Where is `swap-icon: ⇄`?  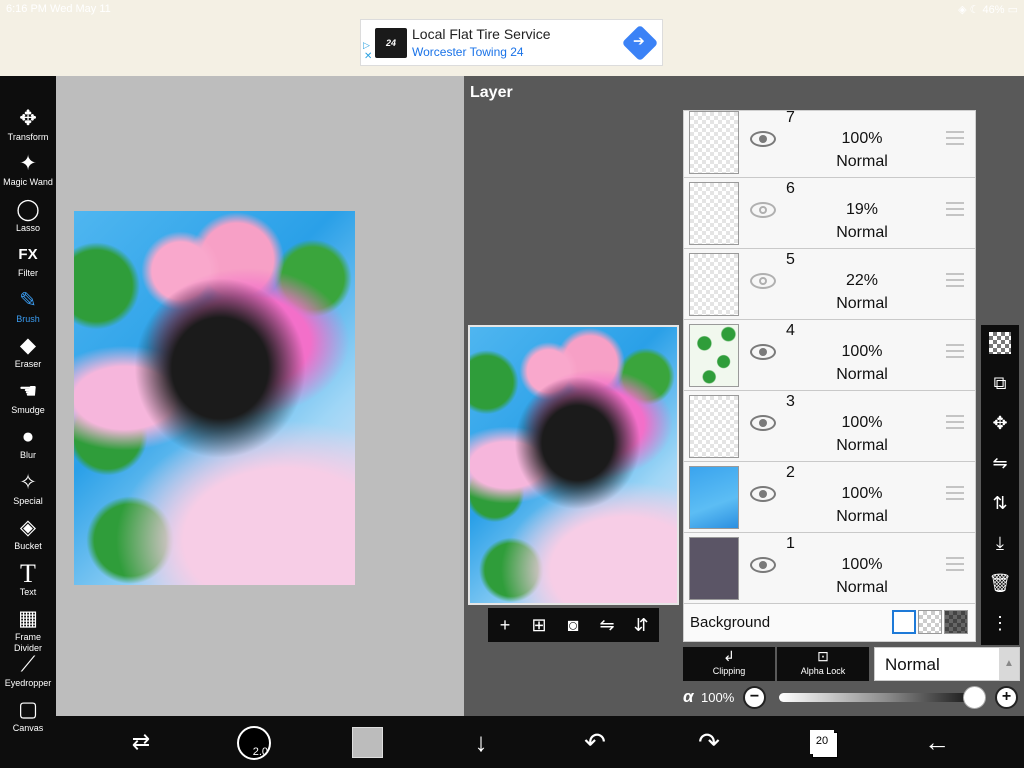
swap-icon: ⇄ is located at coordinates (141, 741).